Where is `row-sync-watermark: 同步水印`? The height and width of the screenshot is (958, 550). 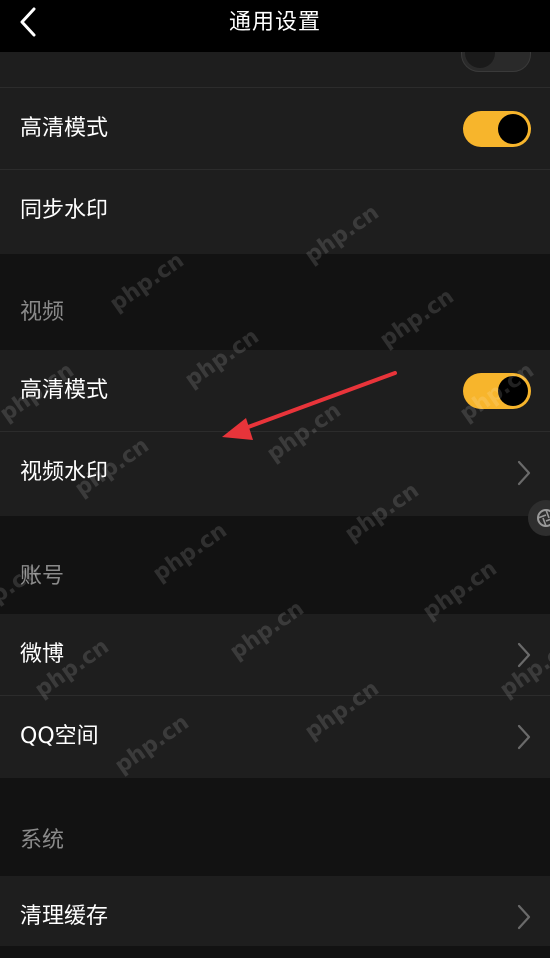 row-sync-watermark: 同步水印 is located at coordinates (275, 211).